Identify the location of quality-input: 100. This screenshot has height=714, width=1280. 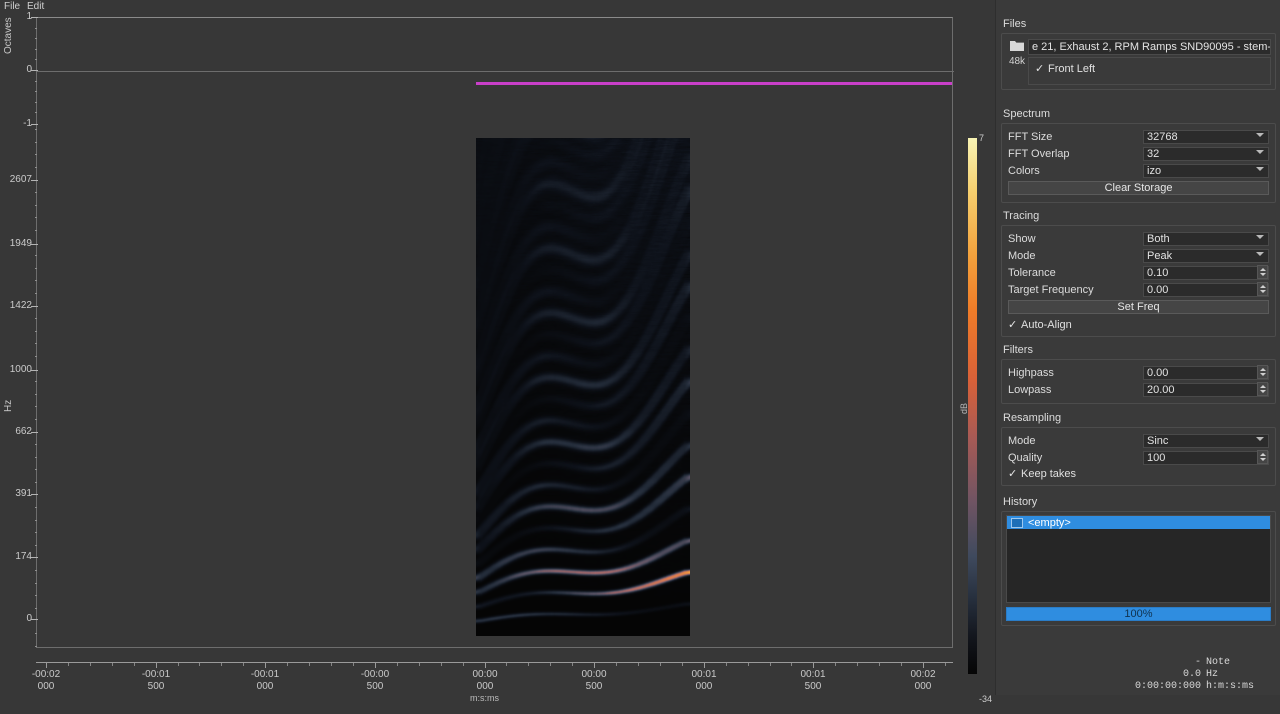
(1206, 457).